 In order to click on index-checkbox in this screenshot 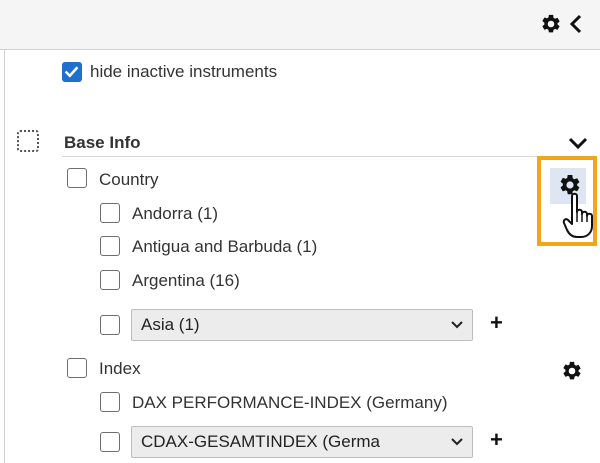, I will do `click(77, 368)`.